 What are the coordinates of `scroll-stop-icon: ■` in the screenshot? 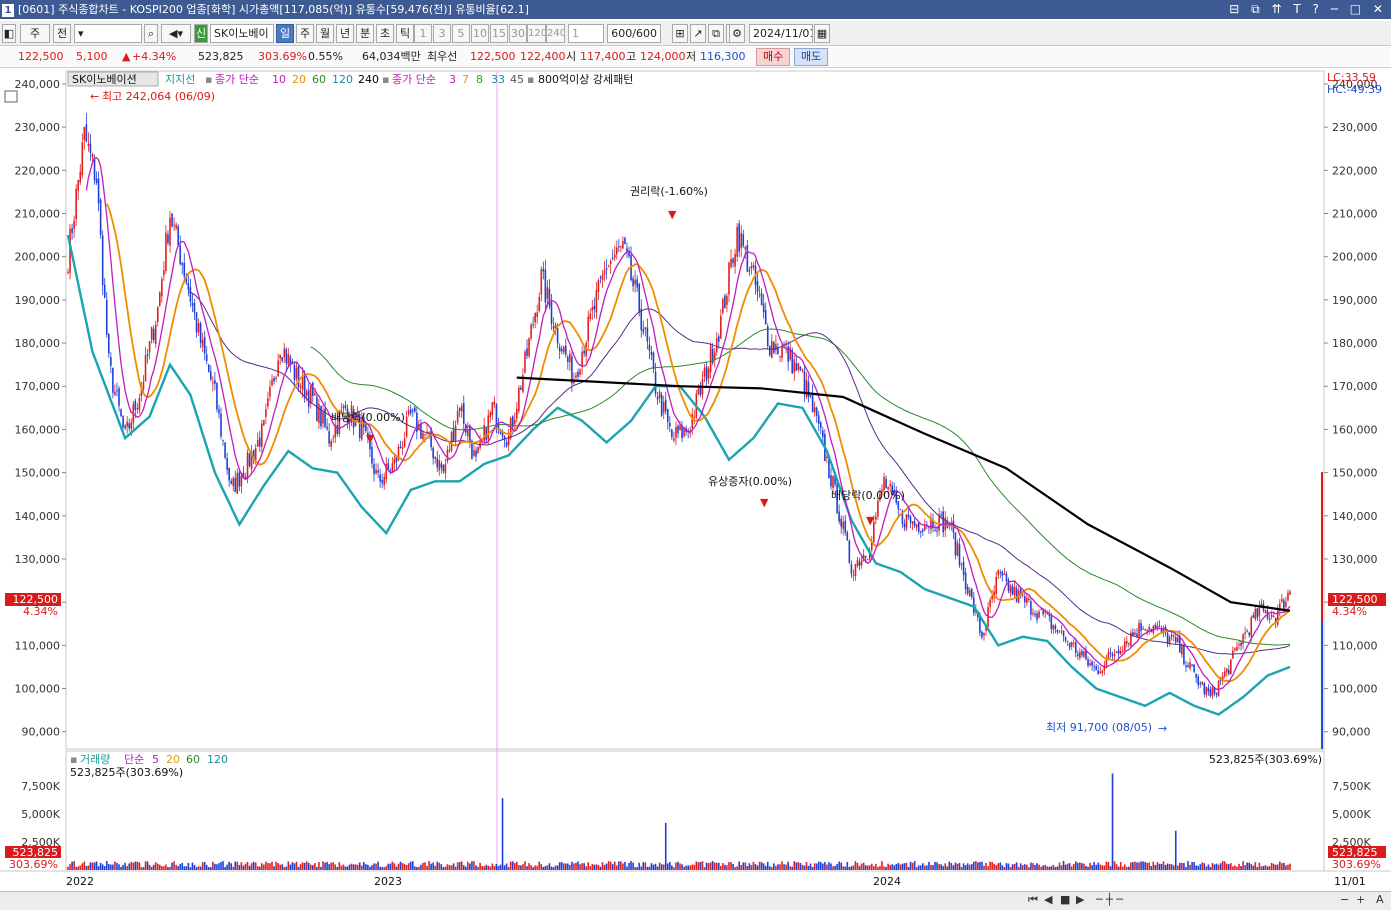 It's located at (1065, 899).